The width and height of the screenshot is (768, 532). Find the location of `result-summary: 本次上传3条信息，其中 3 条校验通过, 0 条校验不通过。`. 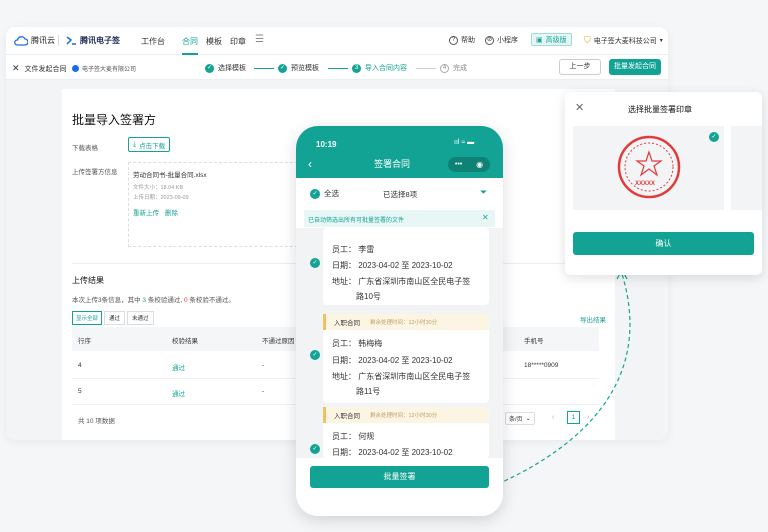

result-summary: 本次上传3条信息，其中 3 条校验通过, 0 条校验不通过。 is located at coordinates (153, 299).